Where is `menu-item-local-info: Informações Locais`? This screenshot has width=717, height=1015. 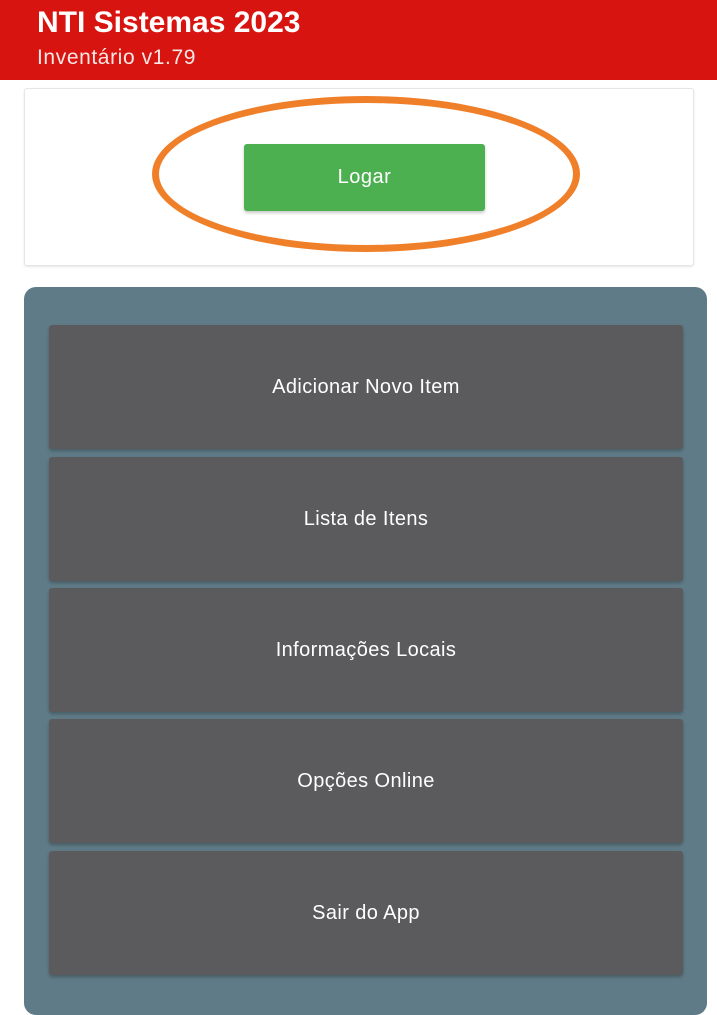
menu-item-local-info: Informações Locais is located at coordinates (366, 650).